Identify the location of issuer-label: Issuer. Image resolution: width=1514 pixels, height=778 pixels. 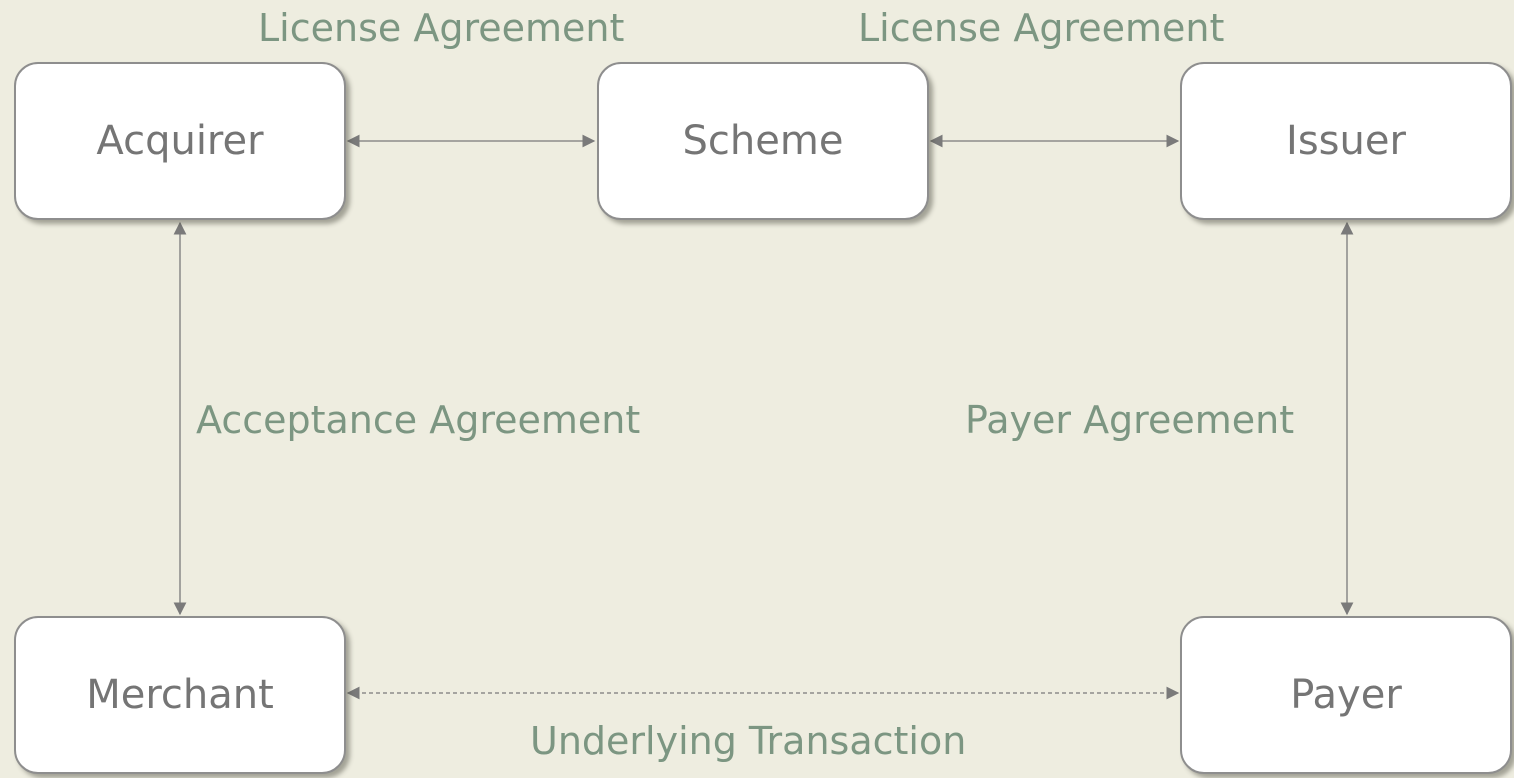
(1346, 141).